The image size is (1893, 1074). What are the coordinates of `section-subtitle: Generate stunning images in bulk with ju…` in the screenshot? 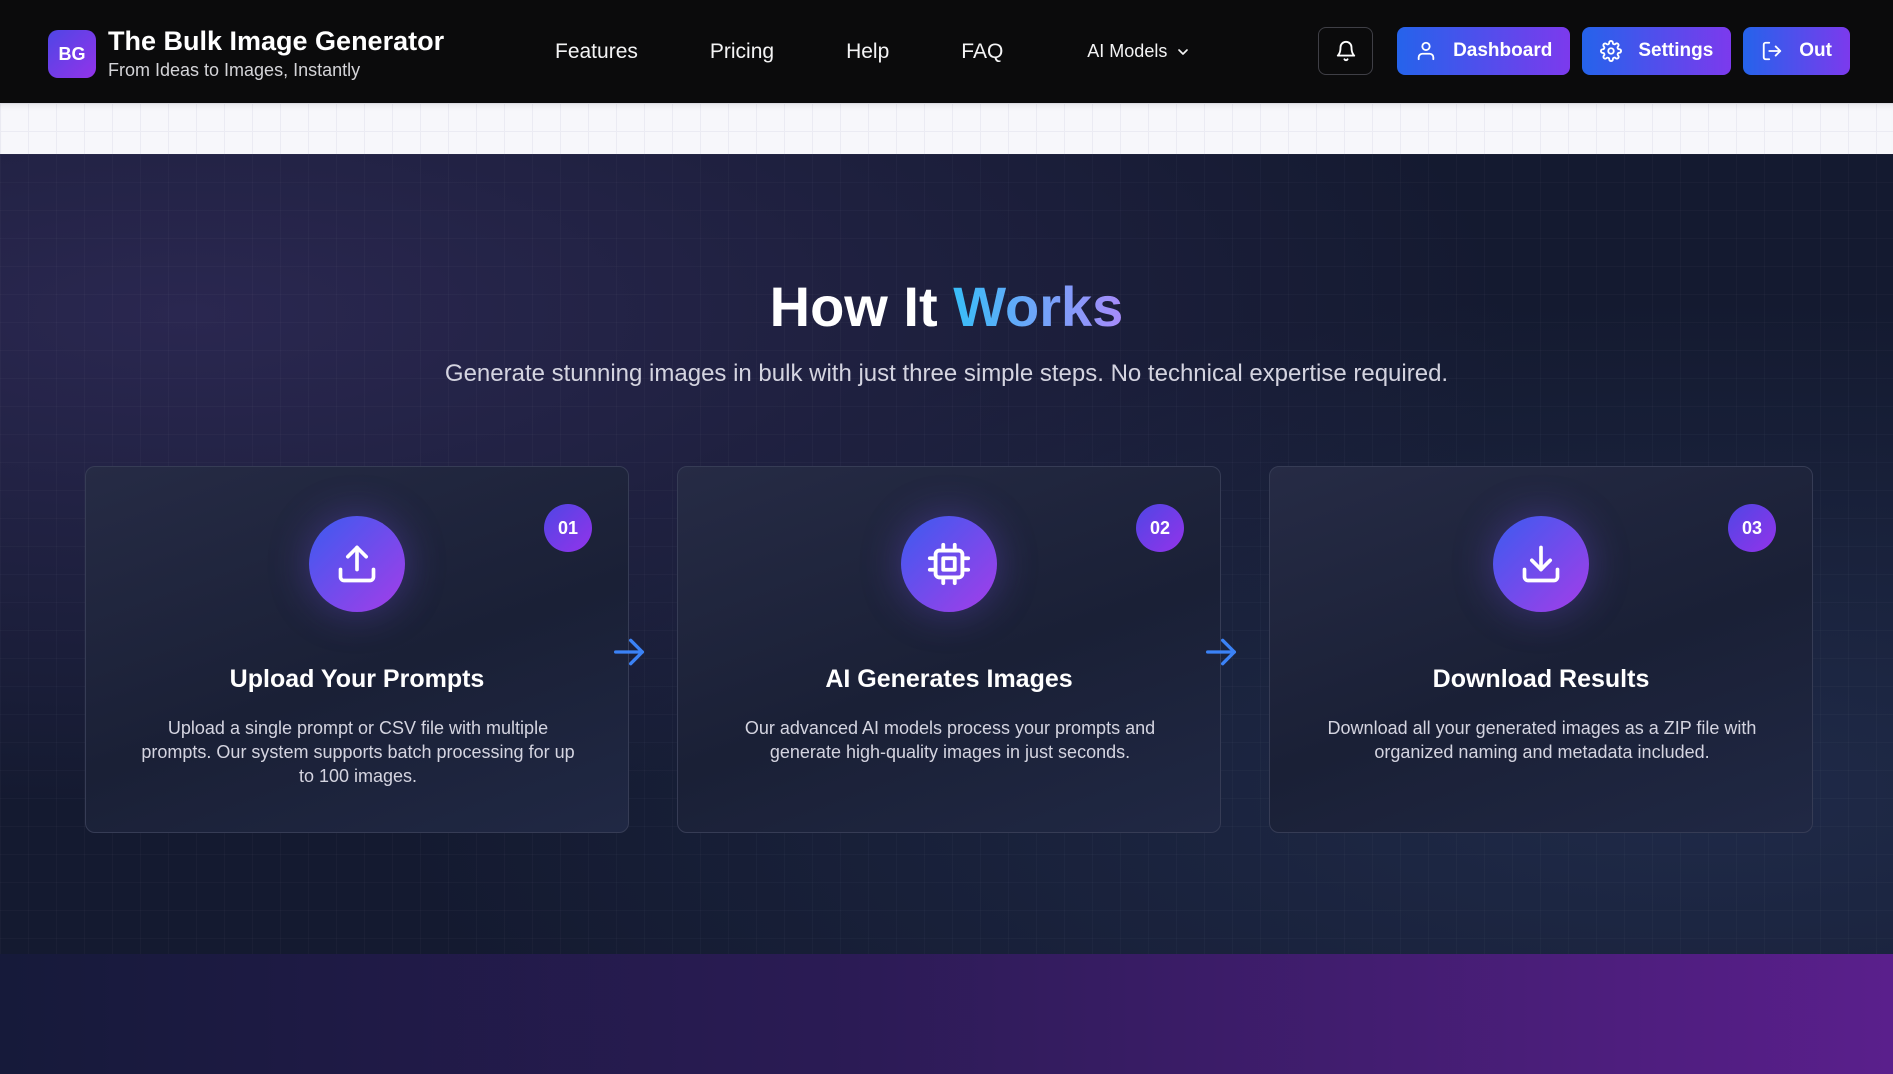 It's located at (946, 373).